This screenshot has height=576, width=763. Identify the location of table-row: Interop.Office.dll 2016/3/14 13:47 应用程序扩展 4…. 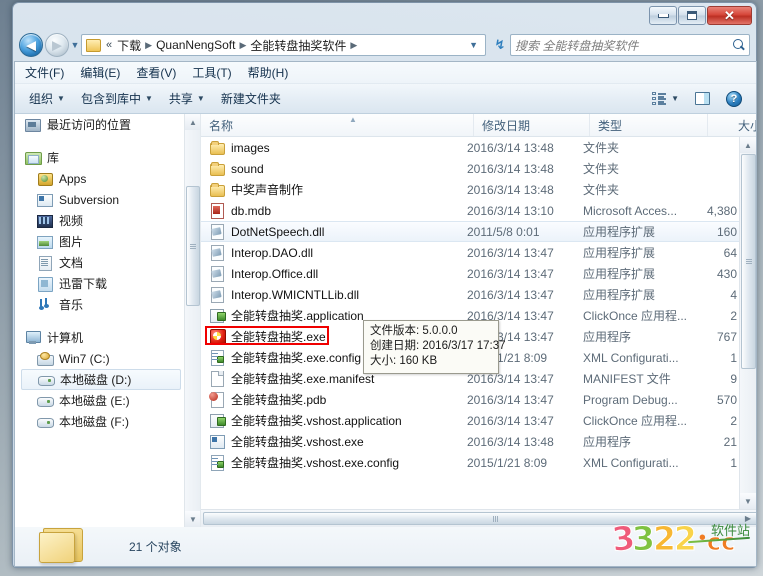
(470, 273).